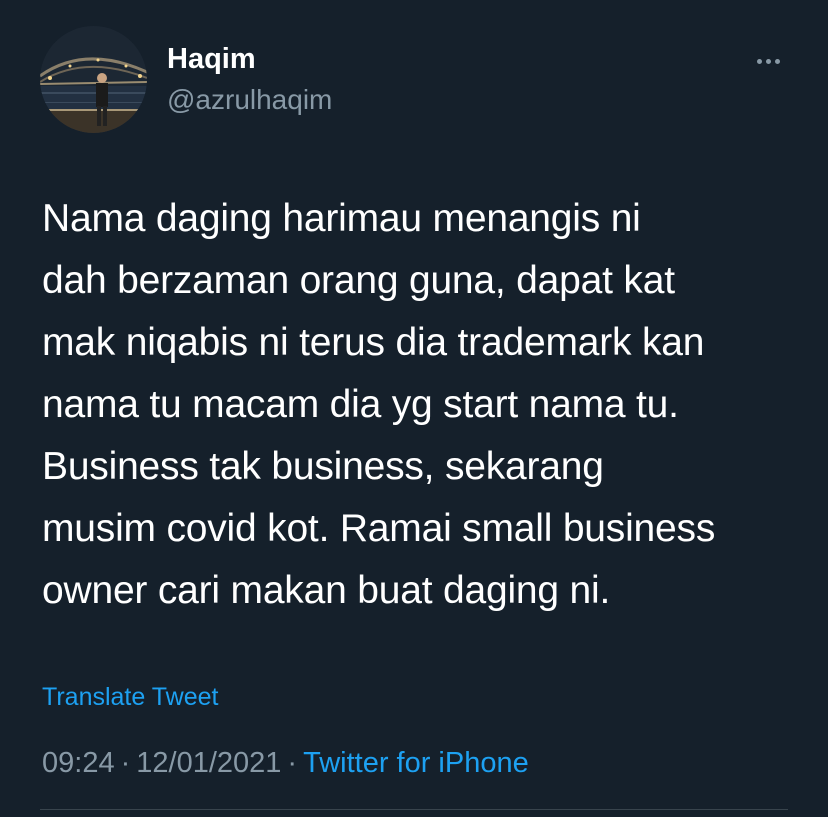  What do you see at coordinates (326, 590) in the screenshot?
I see `tweet-text-line: owner cari makan buat daging ni.` at bounding box center [326, 590].